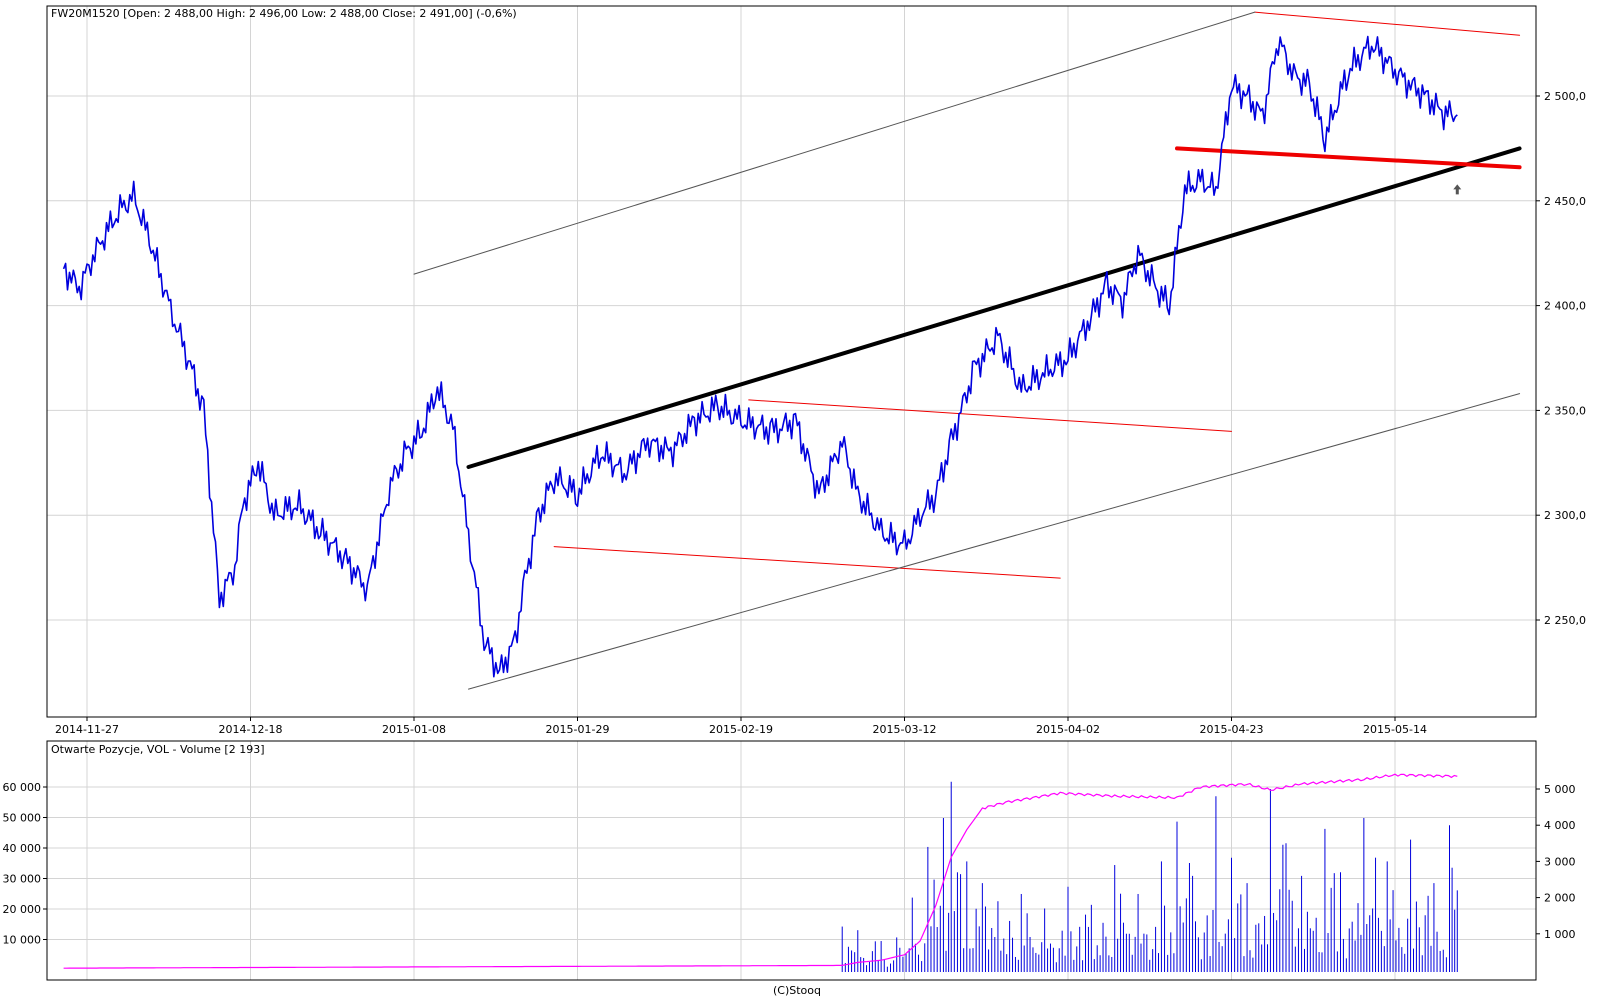 The image size is (1600, 1000). I want to click on price-x-tick-label: 2014-11-27, so click(87, 729).